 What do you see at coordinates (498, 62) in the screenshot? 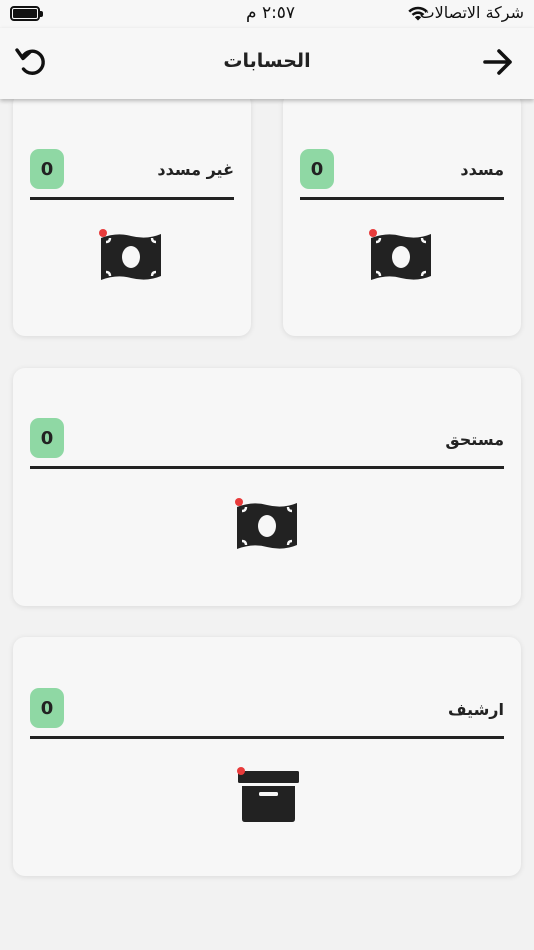
I see `arrow-right-icon` at bounding box center [498, 62].